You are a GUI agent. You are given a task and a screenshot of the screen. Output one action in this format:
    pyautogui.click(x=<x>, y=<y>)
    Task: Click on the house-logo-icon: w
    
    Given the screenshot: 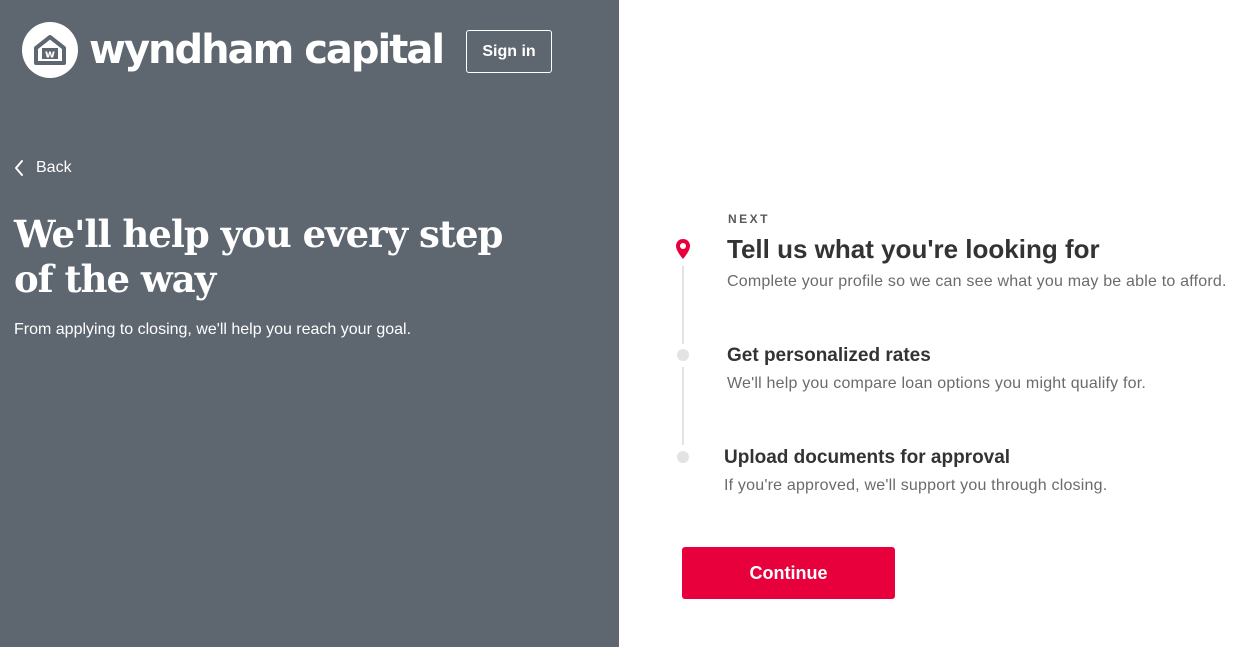 What is the action you would take?
    pyautogui.click(x=50, y=50)
    